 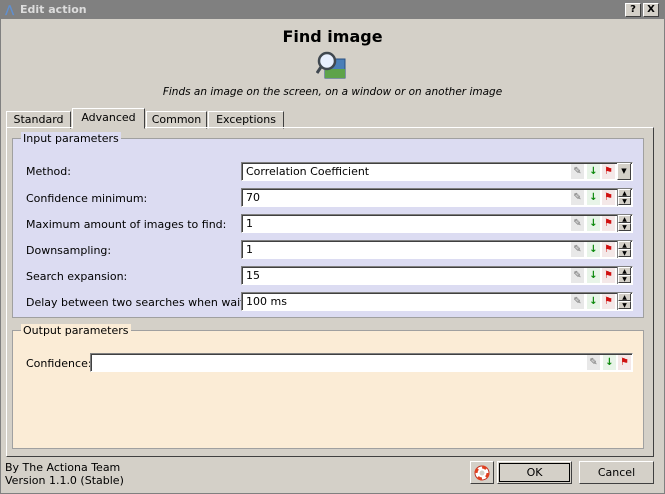 I want to click on downsampling-stepper: ▲ ▼, so click(x=624, y=249).